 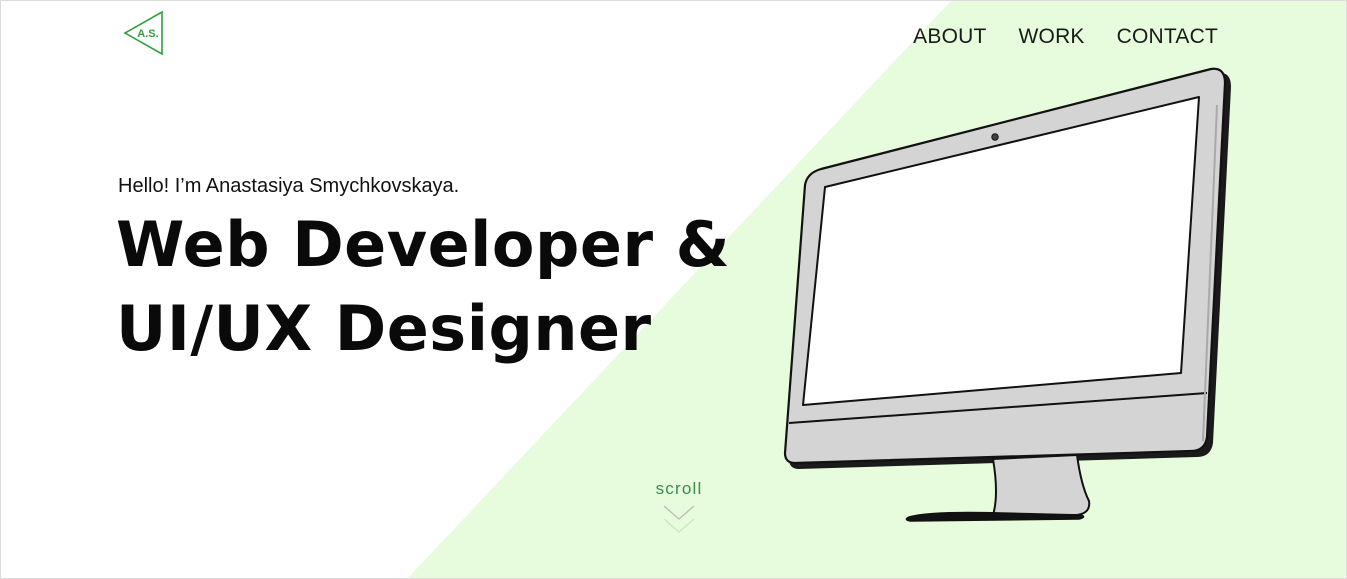 I want to click on hero-greeting: Hello! I’m Anastasiya Smychkovskaya., so click(x=289, y=186).